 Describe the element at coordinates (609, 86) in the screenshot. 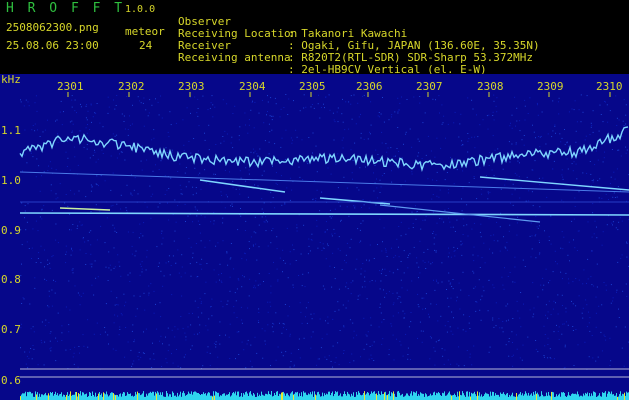

I see `time-tick-label: 2310` at that location.